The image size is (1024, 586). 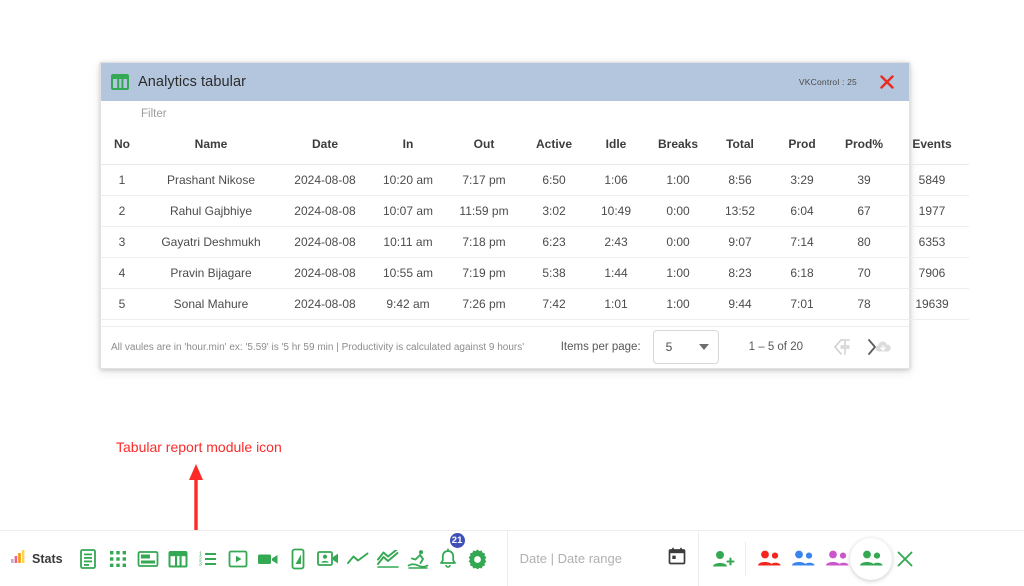 I want to click on col-header-events: Events, so click(x=932, y=146).